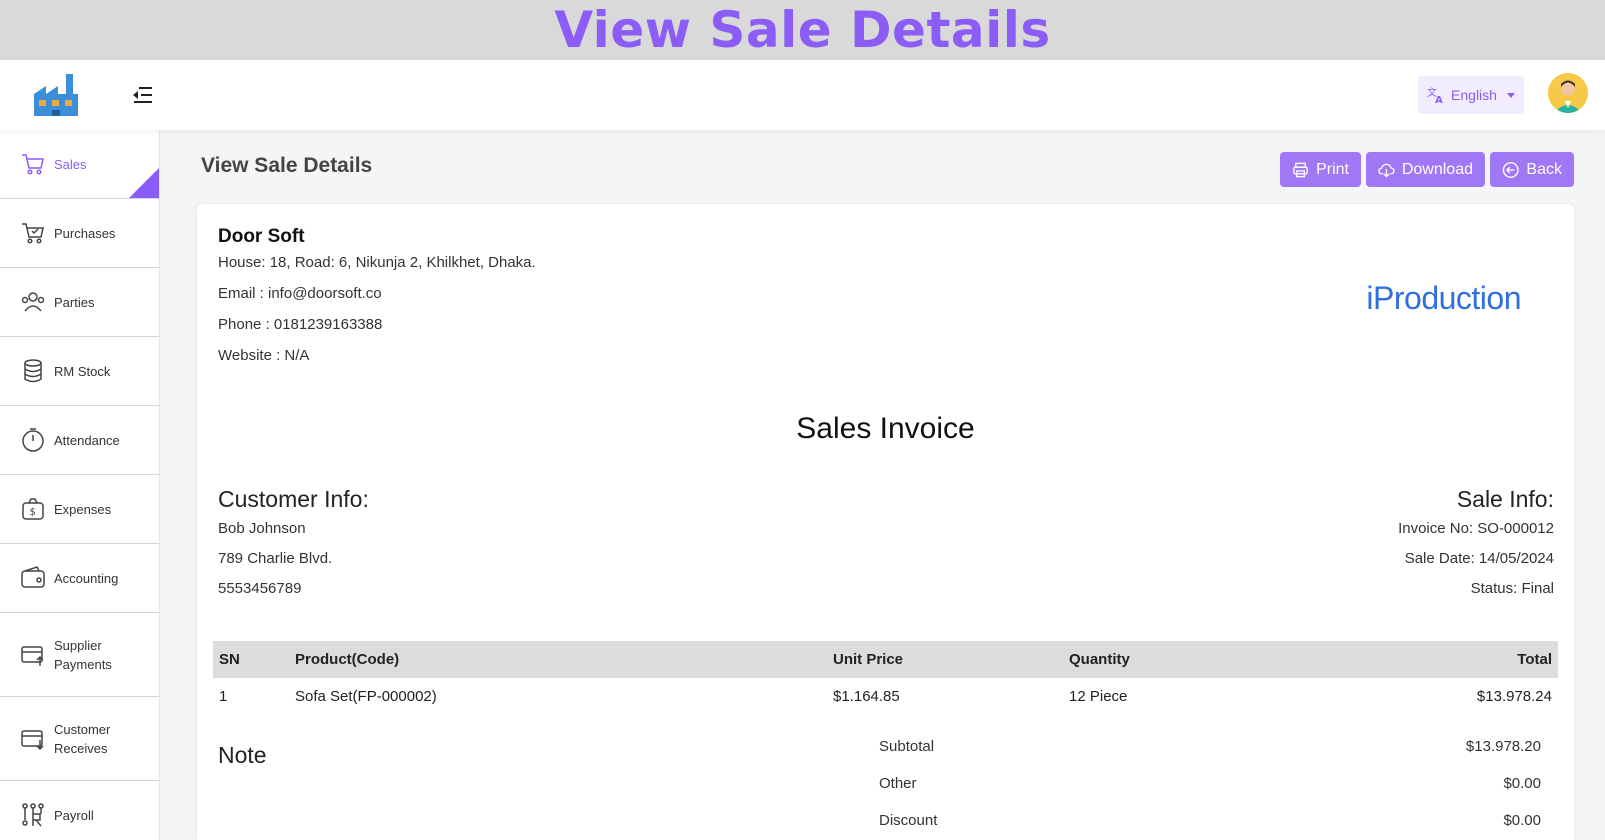  I want to click on back-button: Back, so click(1532, 169).